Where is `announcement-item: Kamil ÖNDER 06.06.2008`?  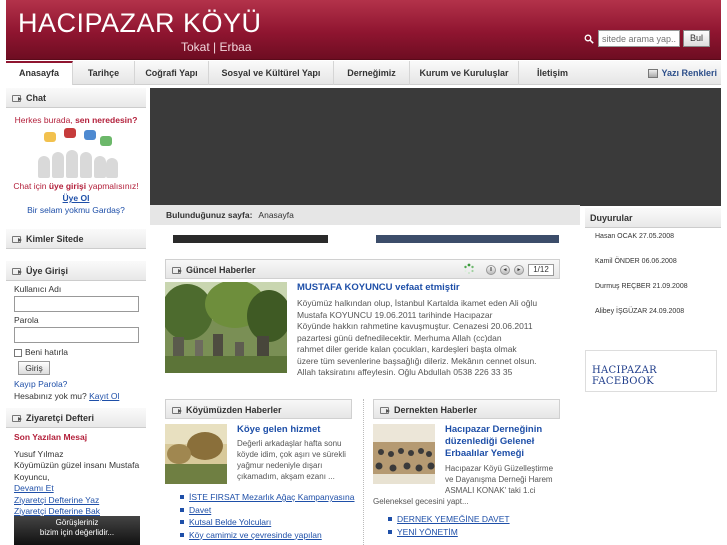 announcement-item: Kamil ÖNDER 06.06.2008 is located at coordinates (653, 261).